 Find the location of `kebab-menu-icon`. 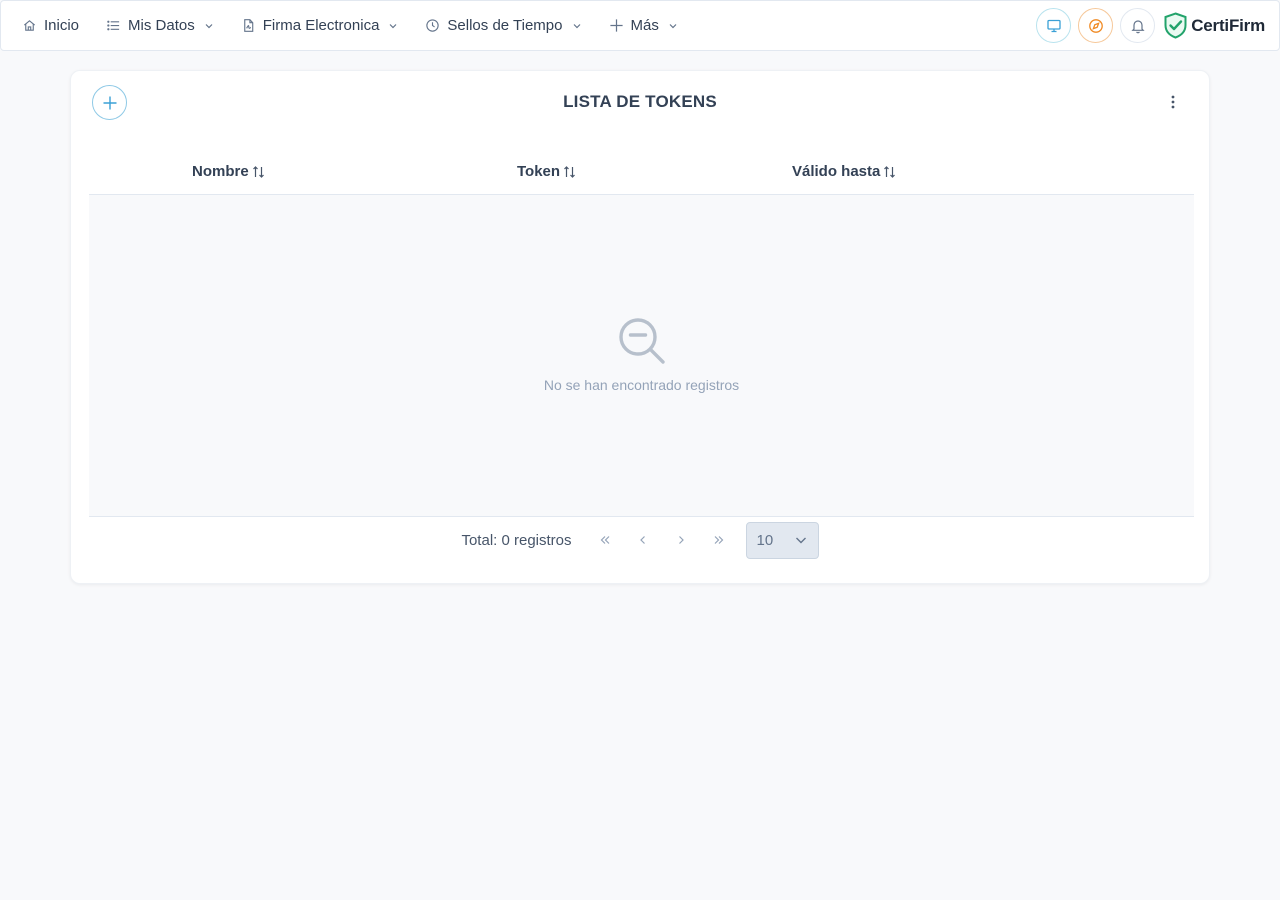

kebab-menu-icon is located at coordinates (1173, 102).